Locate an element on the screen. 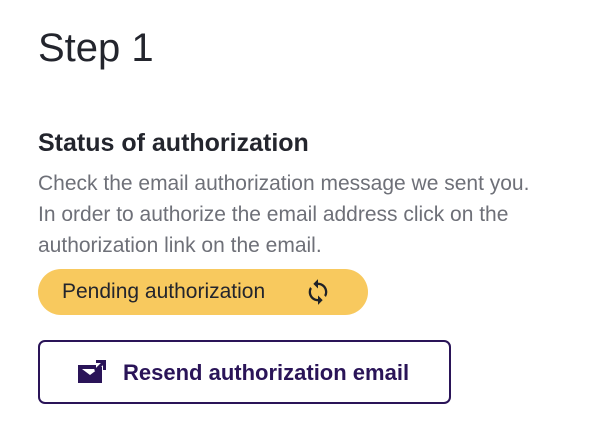 Image resolution: width=616 pixels, height=432 pixels. description-line: authorization link on the email. is located at coordinates (180, 245).